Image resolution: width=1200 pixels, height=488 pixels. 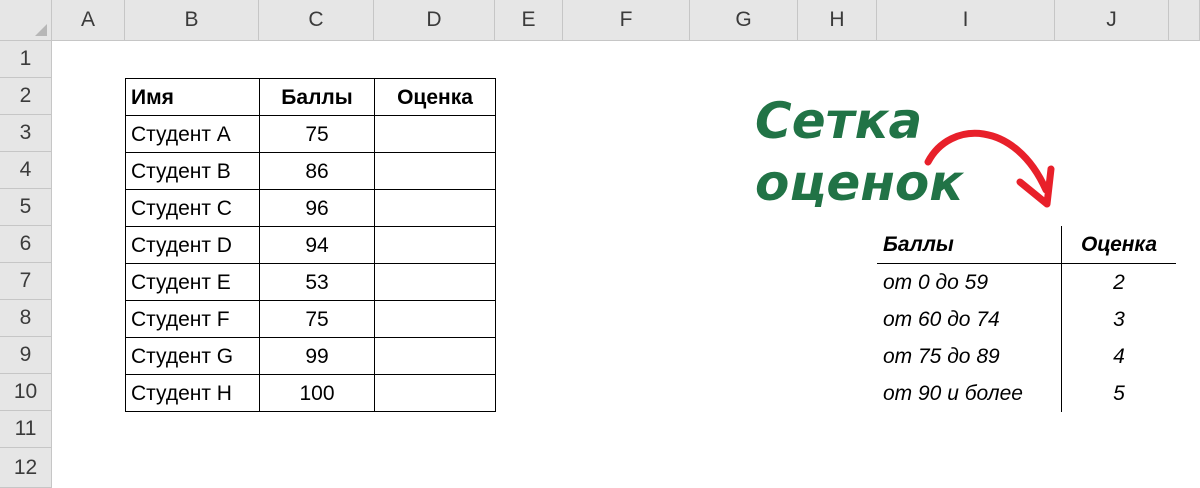 I want to click on student-name-cell: Студент G, so click(x=192, y=356).